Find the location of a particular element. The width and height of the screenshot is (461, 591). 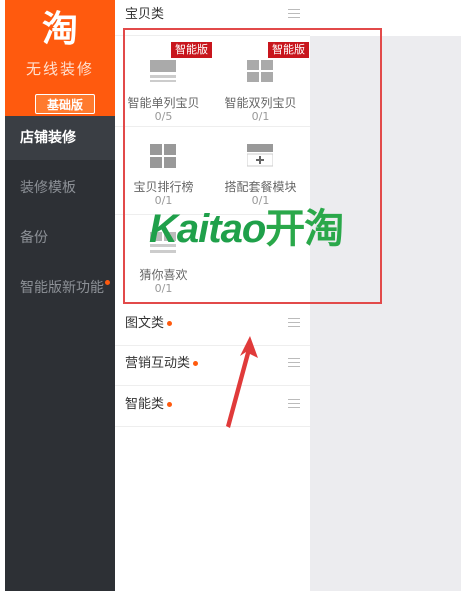

module-count: 0/5 is located at coordinates (163, 116).